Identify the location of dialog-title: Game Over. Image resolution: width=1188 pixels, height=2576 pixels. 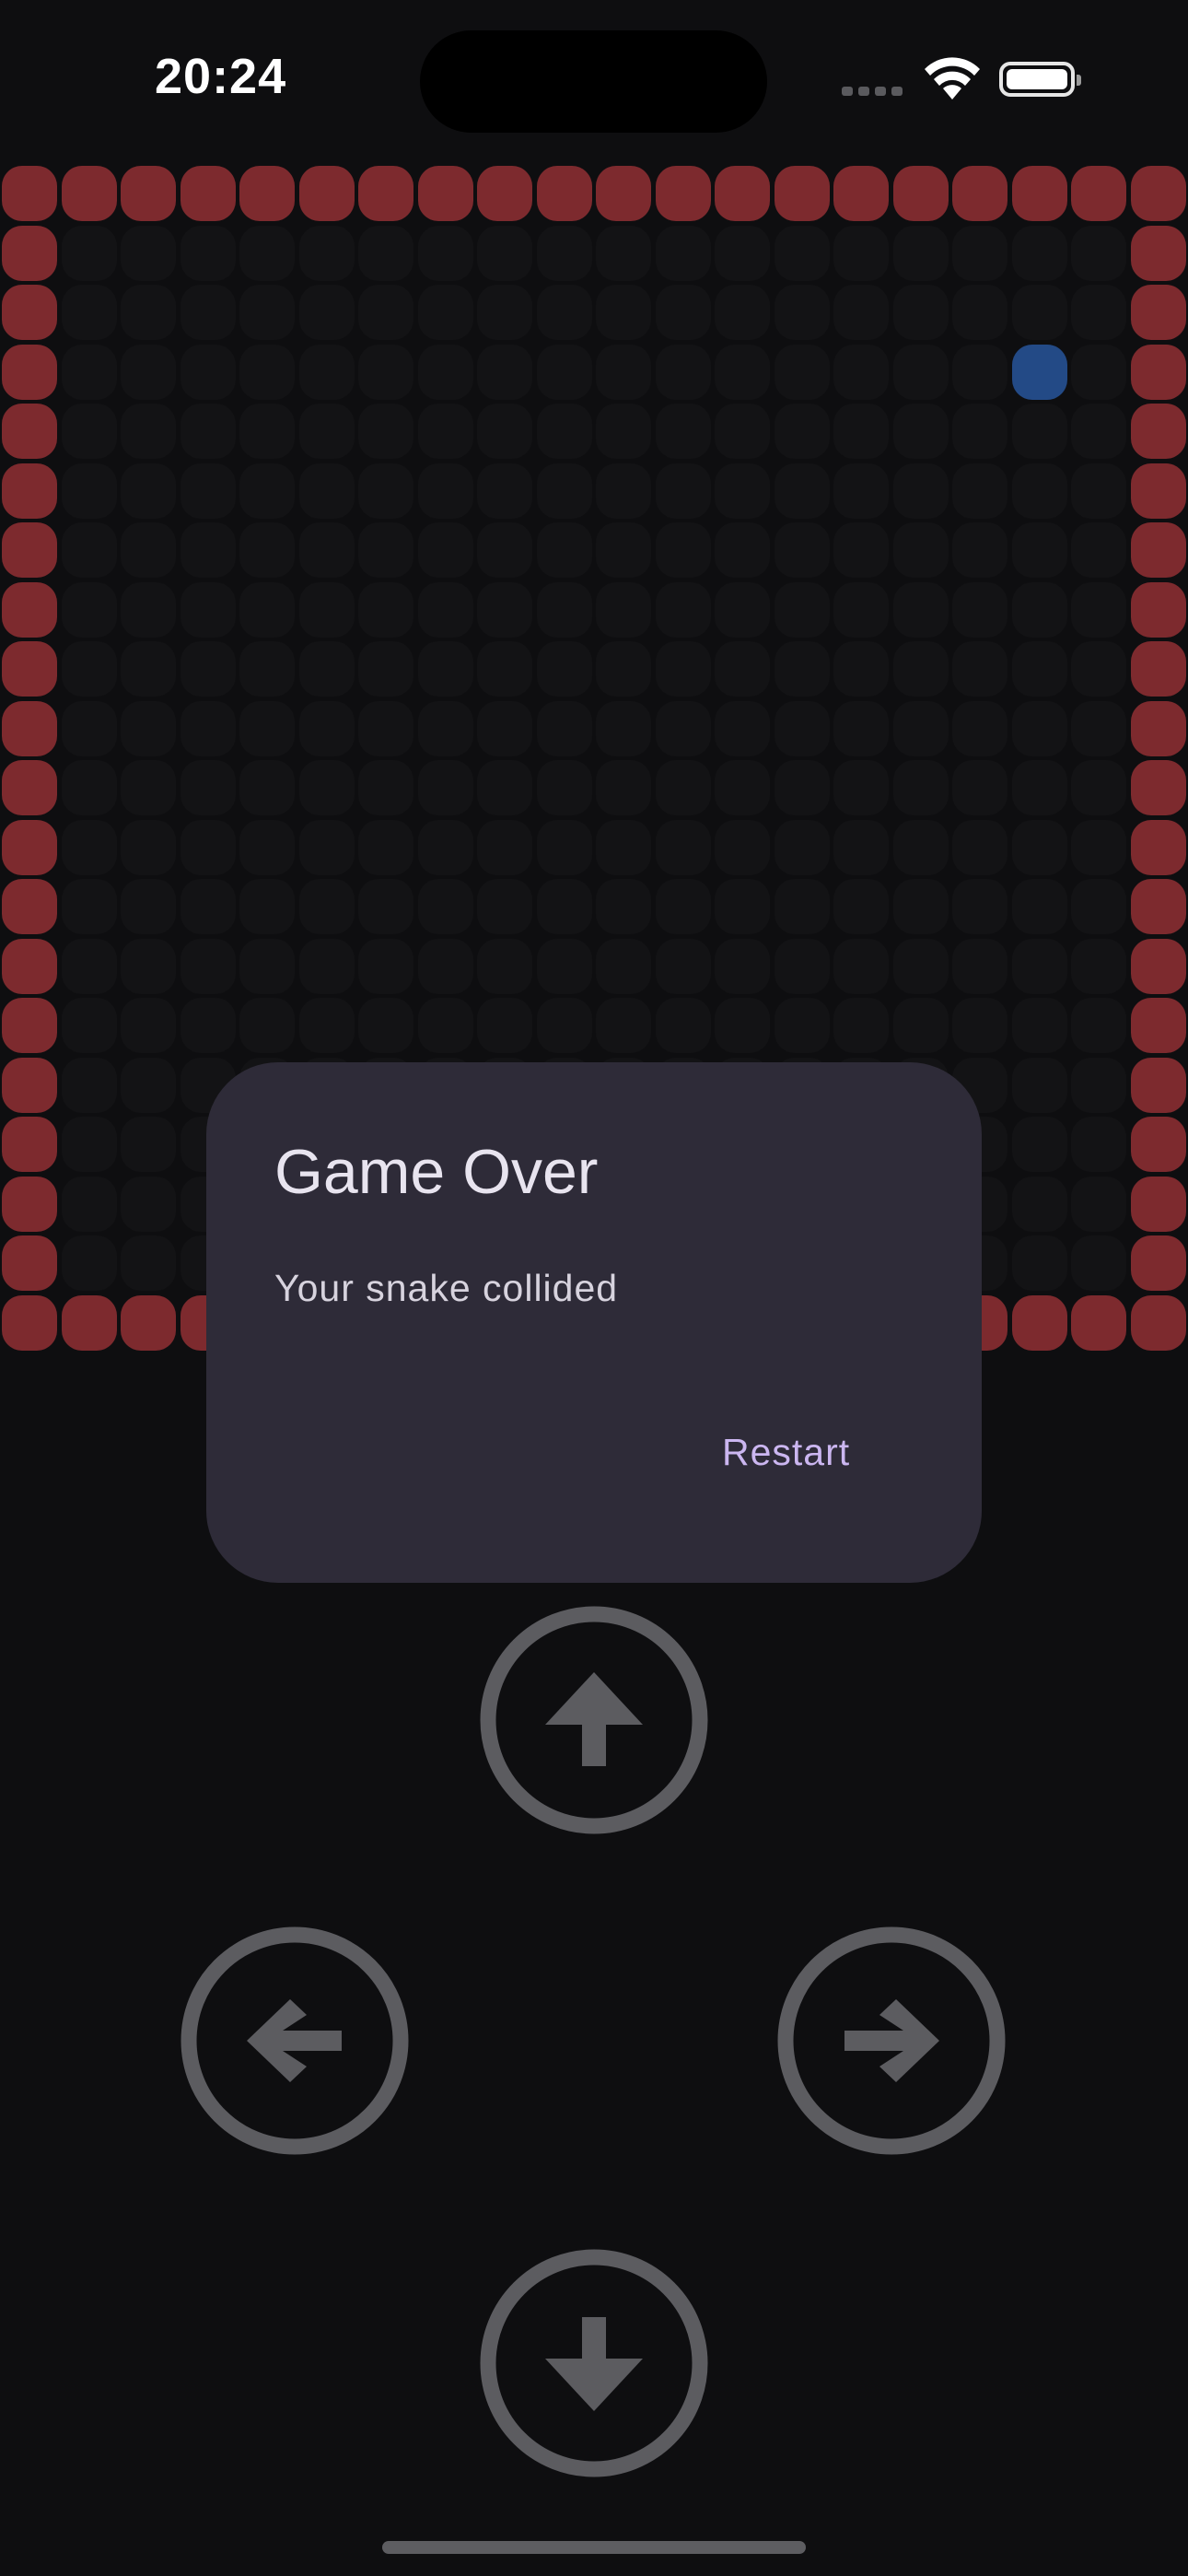
(436, 1172).